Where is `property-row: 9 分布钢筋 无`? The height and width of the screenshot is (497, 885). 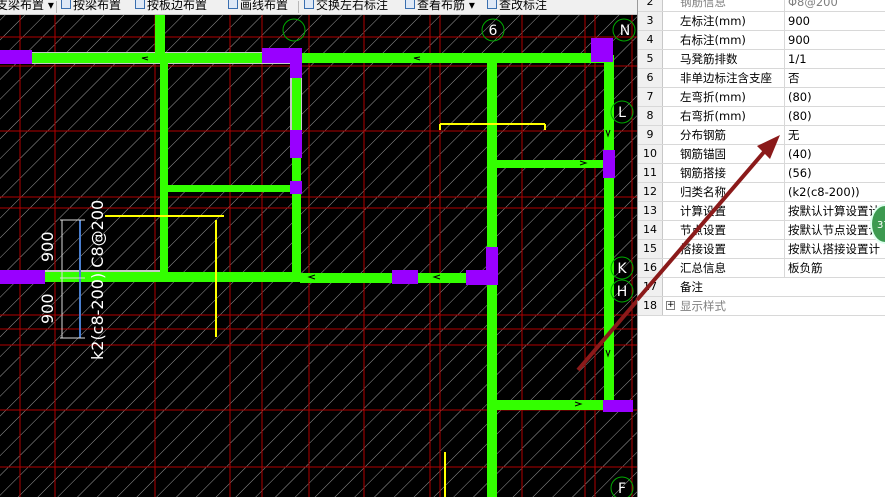 property-row: 9 分布钢筋 无 is located at coordinates (761, 135).